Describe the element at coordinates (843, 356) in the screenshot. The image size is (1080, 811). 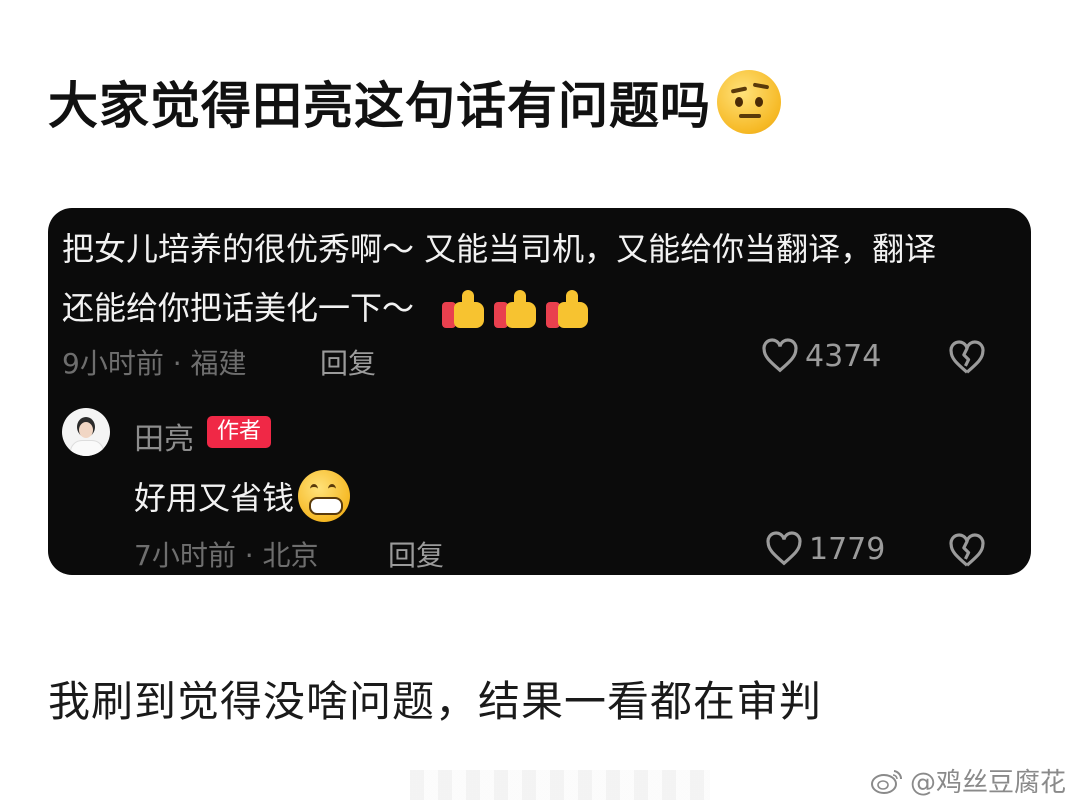
I see `comment-like-count: 4374` at that location.